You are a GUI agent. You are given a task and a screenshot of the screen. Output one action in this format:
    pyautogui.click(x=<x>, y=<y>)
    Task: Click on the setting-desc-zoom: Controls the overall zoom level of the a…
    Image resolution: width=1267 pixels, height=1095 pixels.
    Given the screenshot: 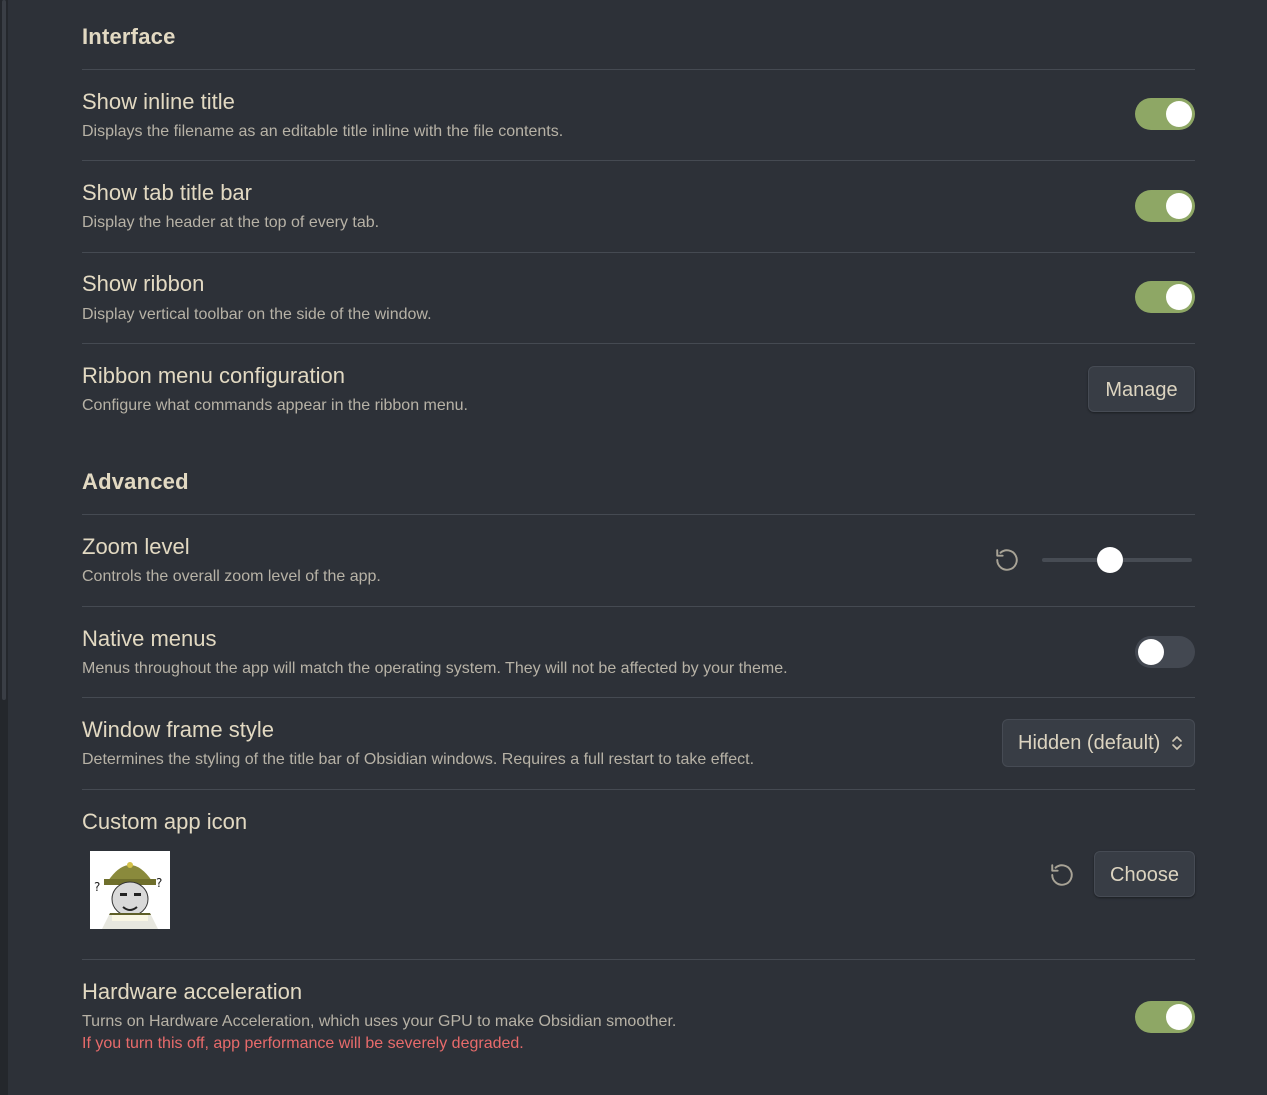 What is the action you would take?
    pyautogui.click(x=231, y=576)
    